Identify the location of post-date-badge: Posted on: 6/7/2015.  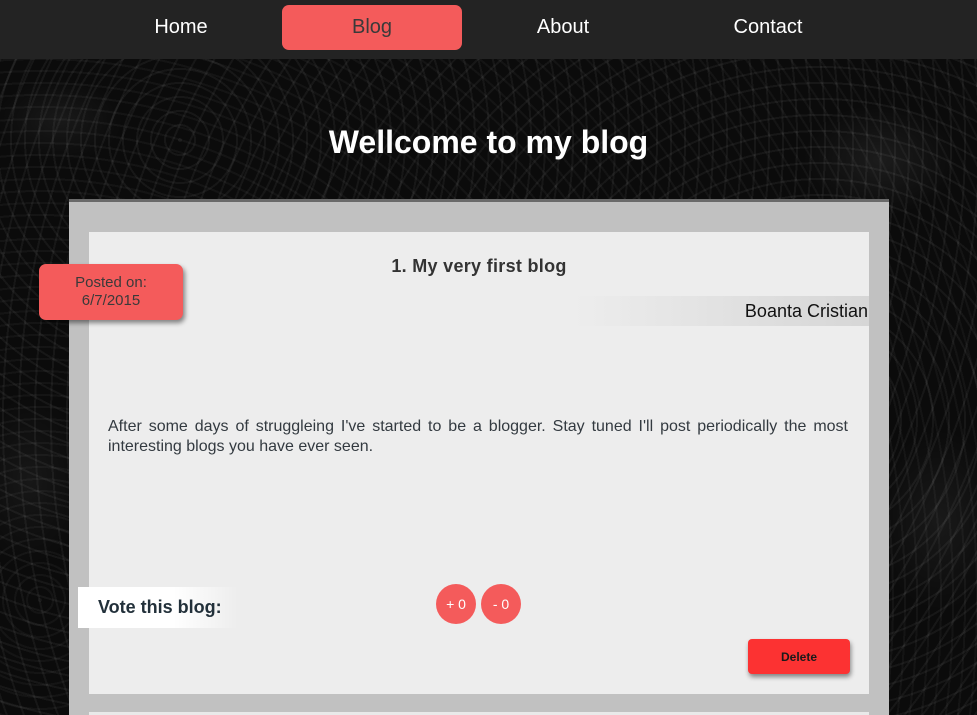
(111, 292).